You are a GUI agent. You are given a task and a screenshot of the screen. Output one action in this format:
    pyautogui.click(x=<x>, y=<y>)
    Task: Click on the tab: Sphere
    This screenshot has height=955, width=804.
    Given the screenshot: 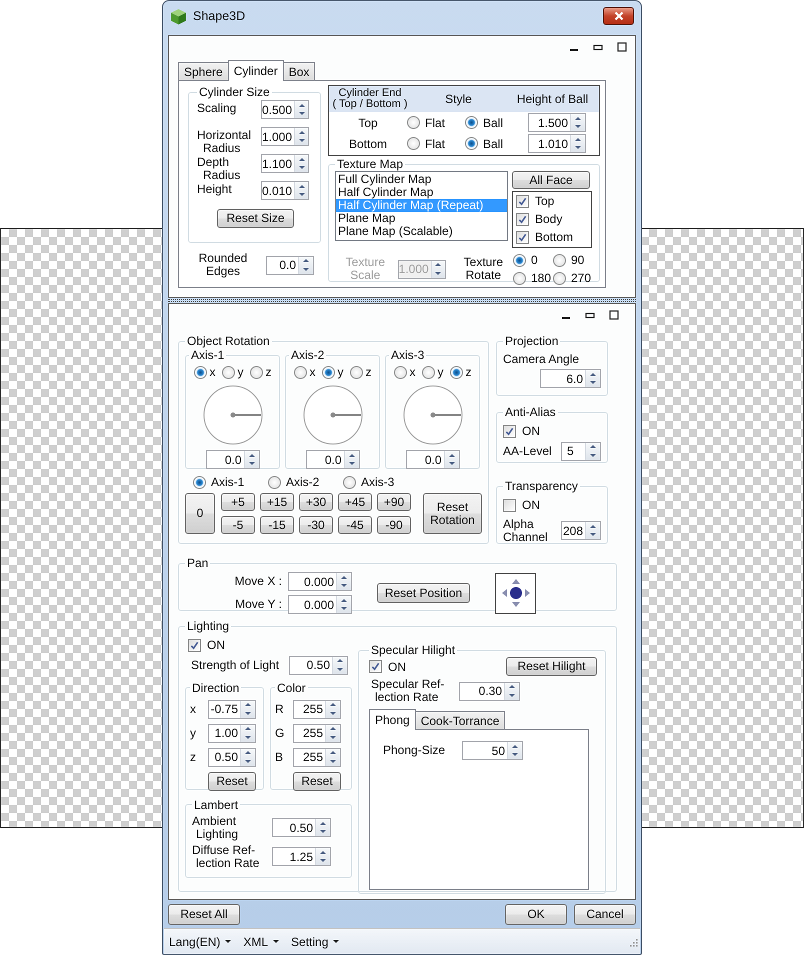 What is the action you would take?
    pyautogui.click(x=203, y=71)
    